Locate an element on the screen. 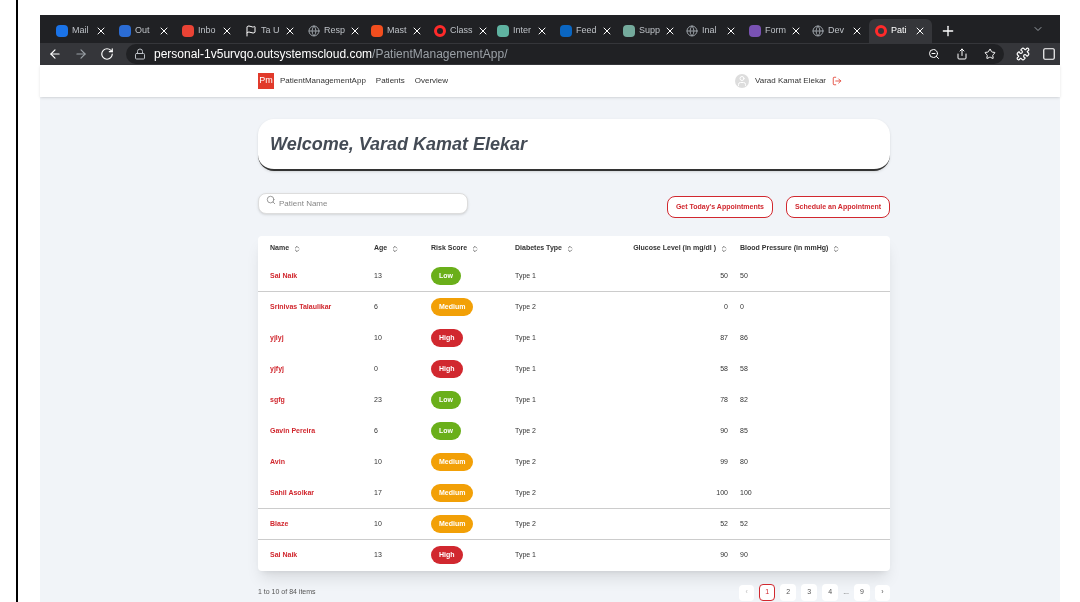 This screenshot has width=1080, height=602. user-name: Varad Kamat Elekar is located at coordinates (790, 81).